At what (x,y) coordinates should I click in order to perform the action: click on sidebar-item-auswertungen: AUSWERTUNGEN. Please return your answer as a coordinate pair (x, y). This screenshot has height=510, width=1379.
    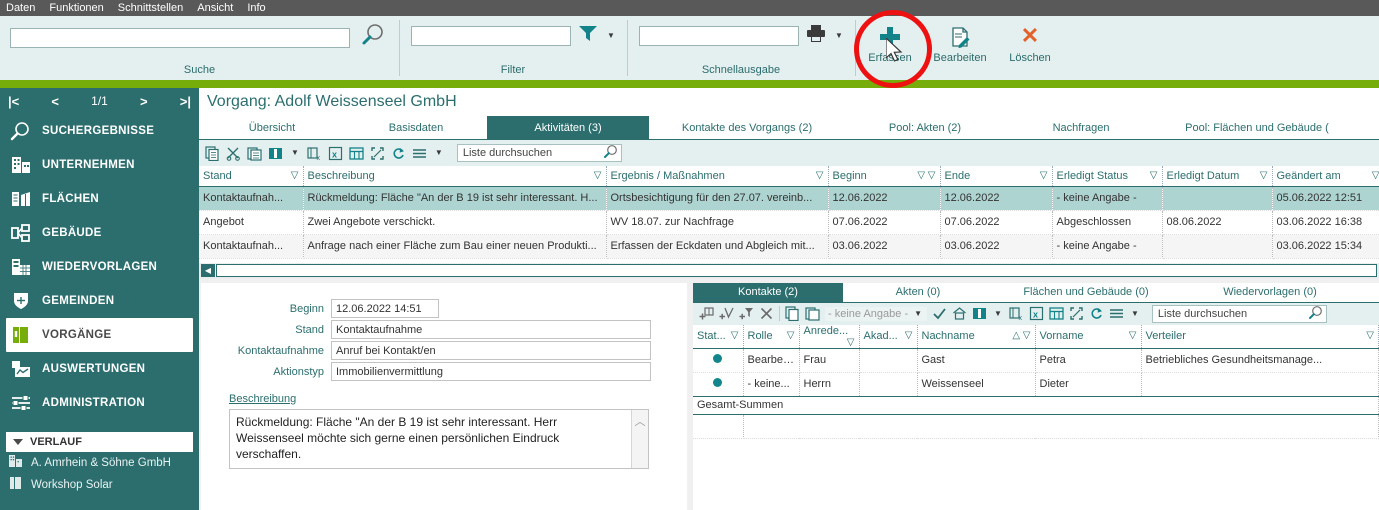
    Looking at the image, I should click on (99, 369).